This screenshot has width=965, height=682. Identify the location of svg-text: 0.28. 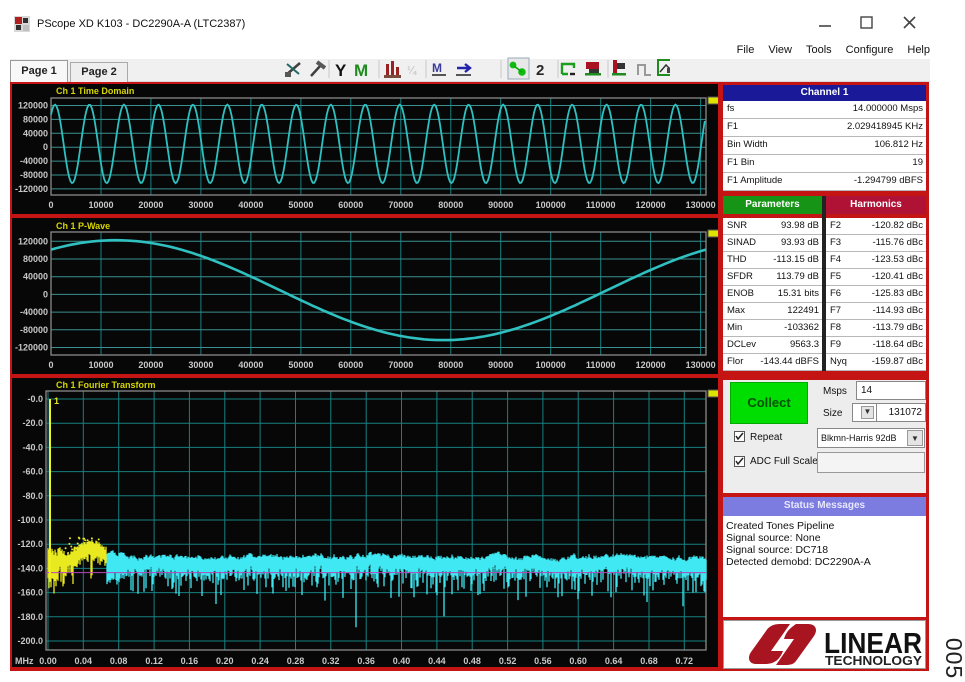
(296, 661).